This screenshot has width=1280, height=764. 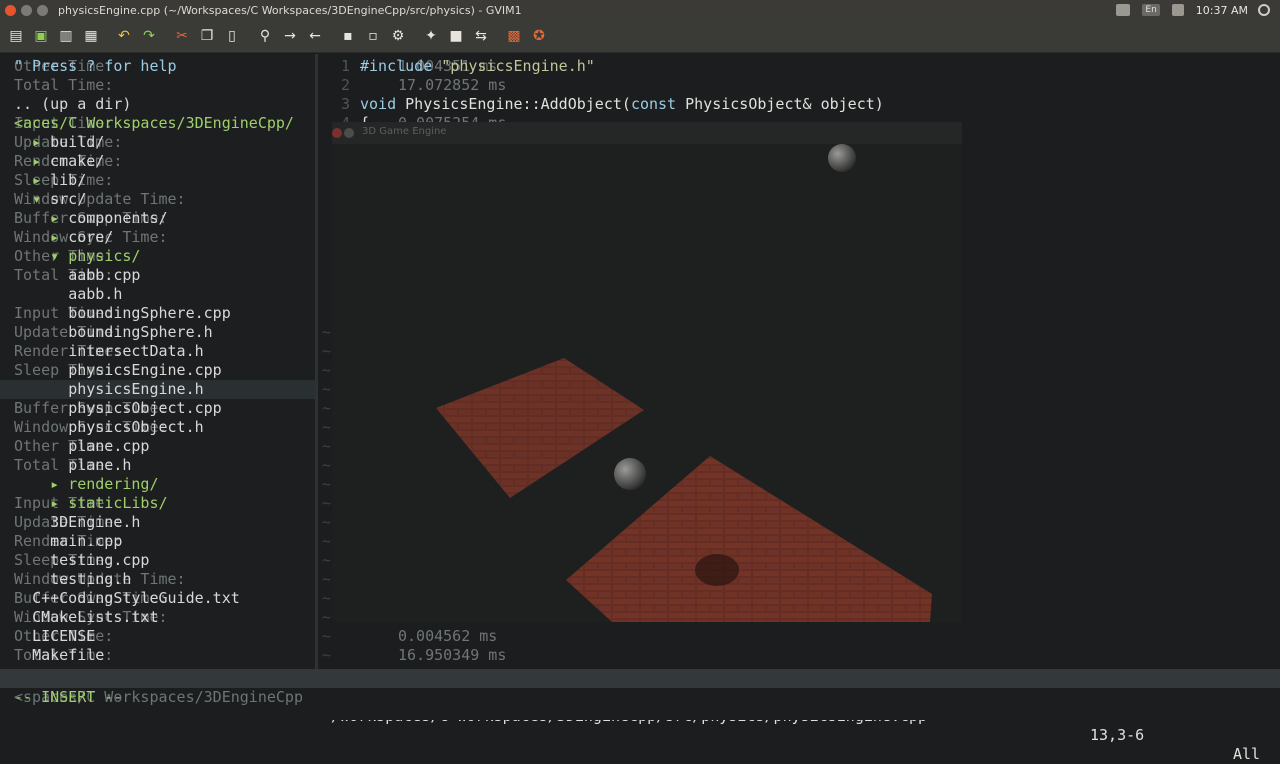 What do you see at coordinates (10, 10) in the screenshot?
I see `window-close-button` at bounding box center [10, 10].